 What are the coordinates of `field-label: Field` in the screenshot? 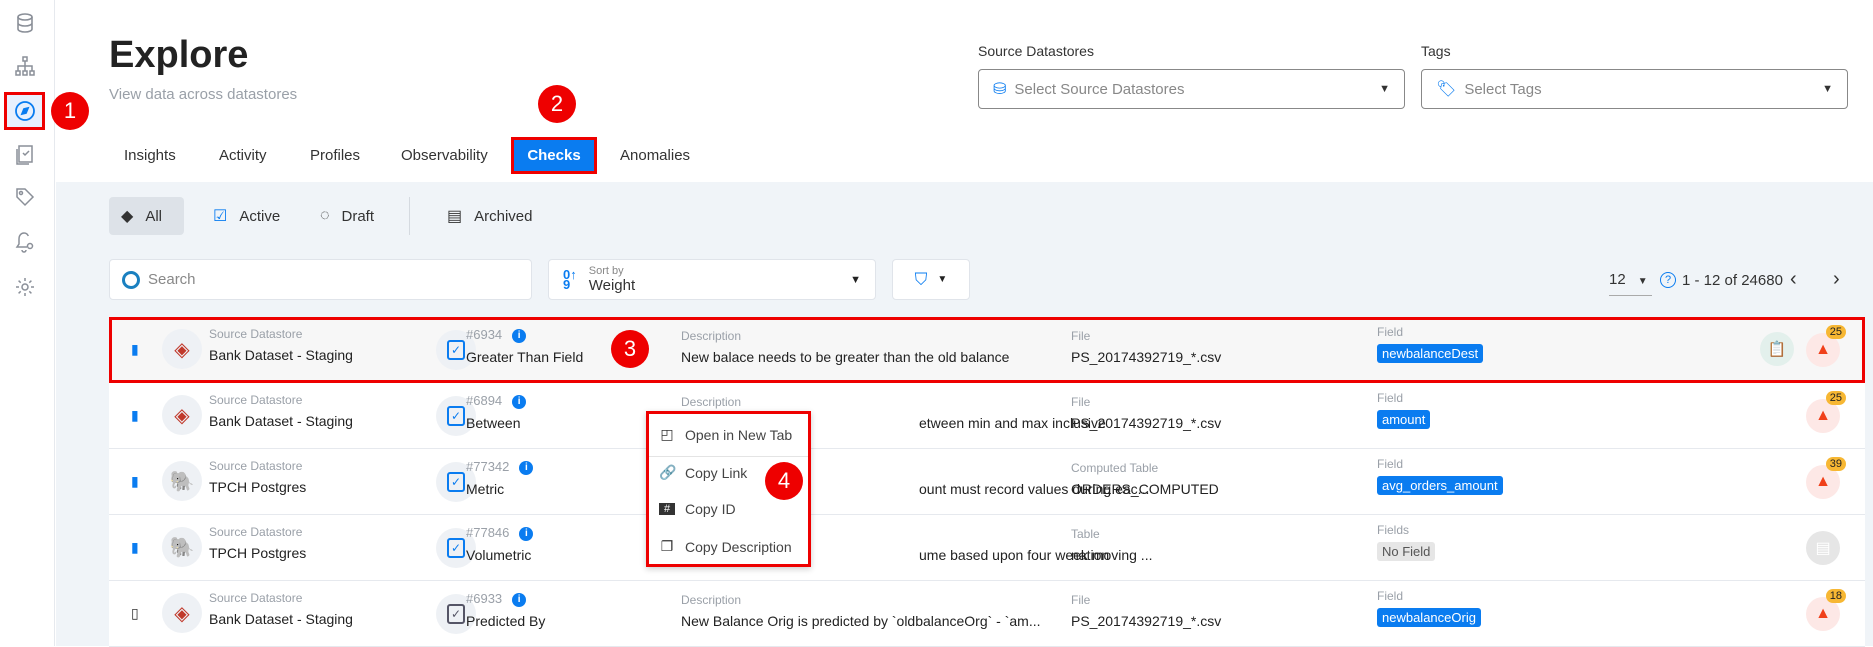 It's located at (1390, 332).